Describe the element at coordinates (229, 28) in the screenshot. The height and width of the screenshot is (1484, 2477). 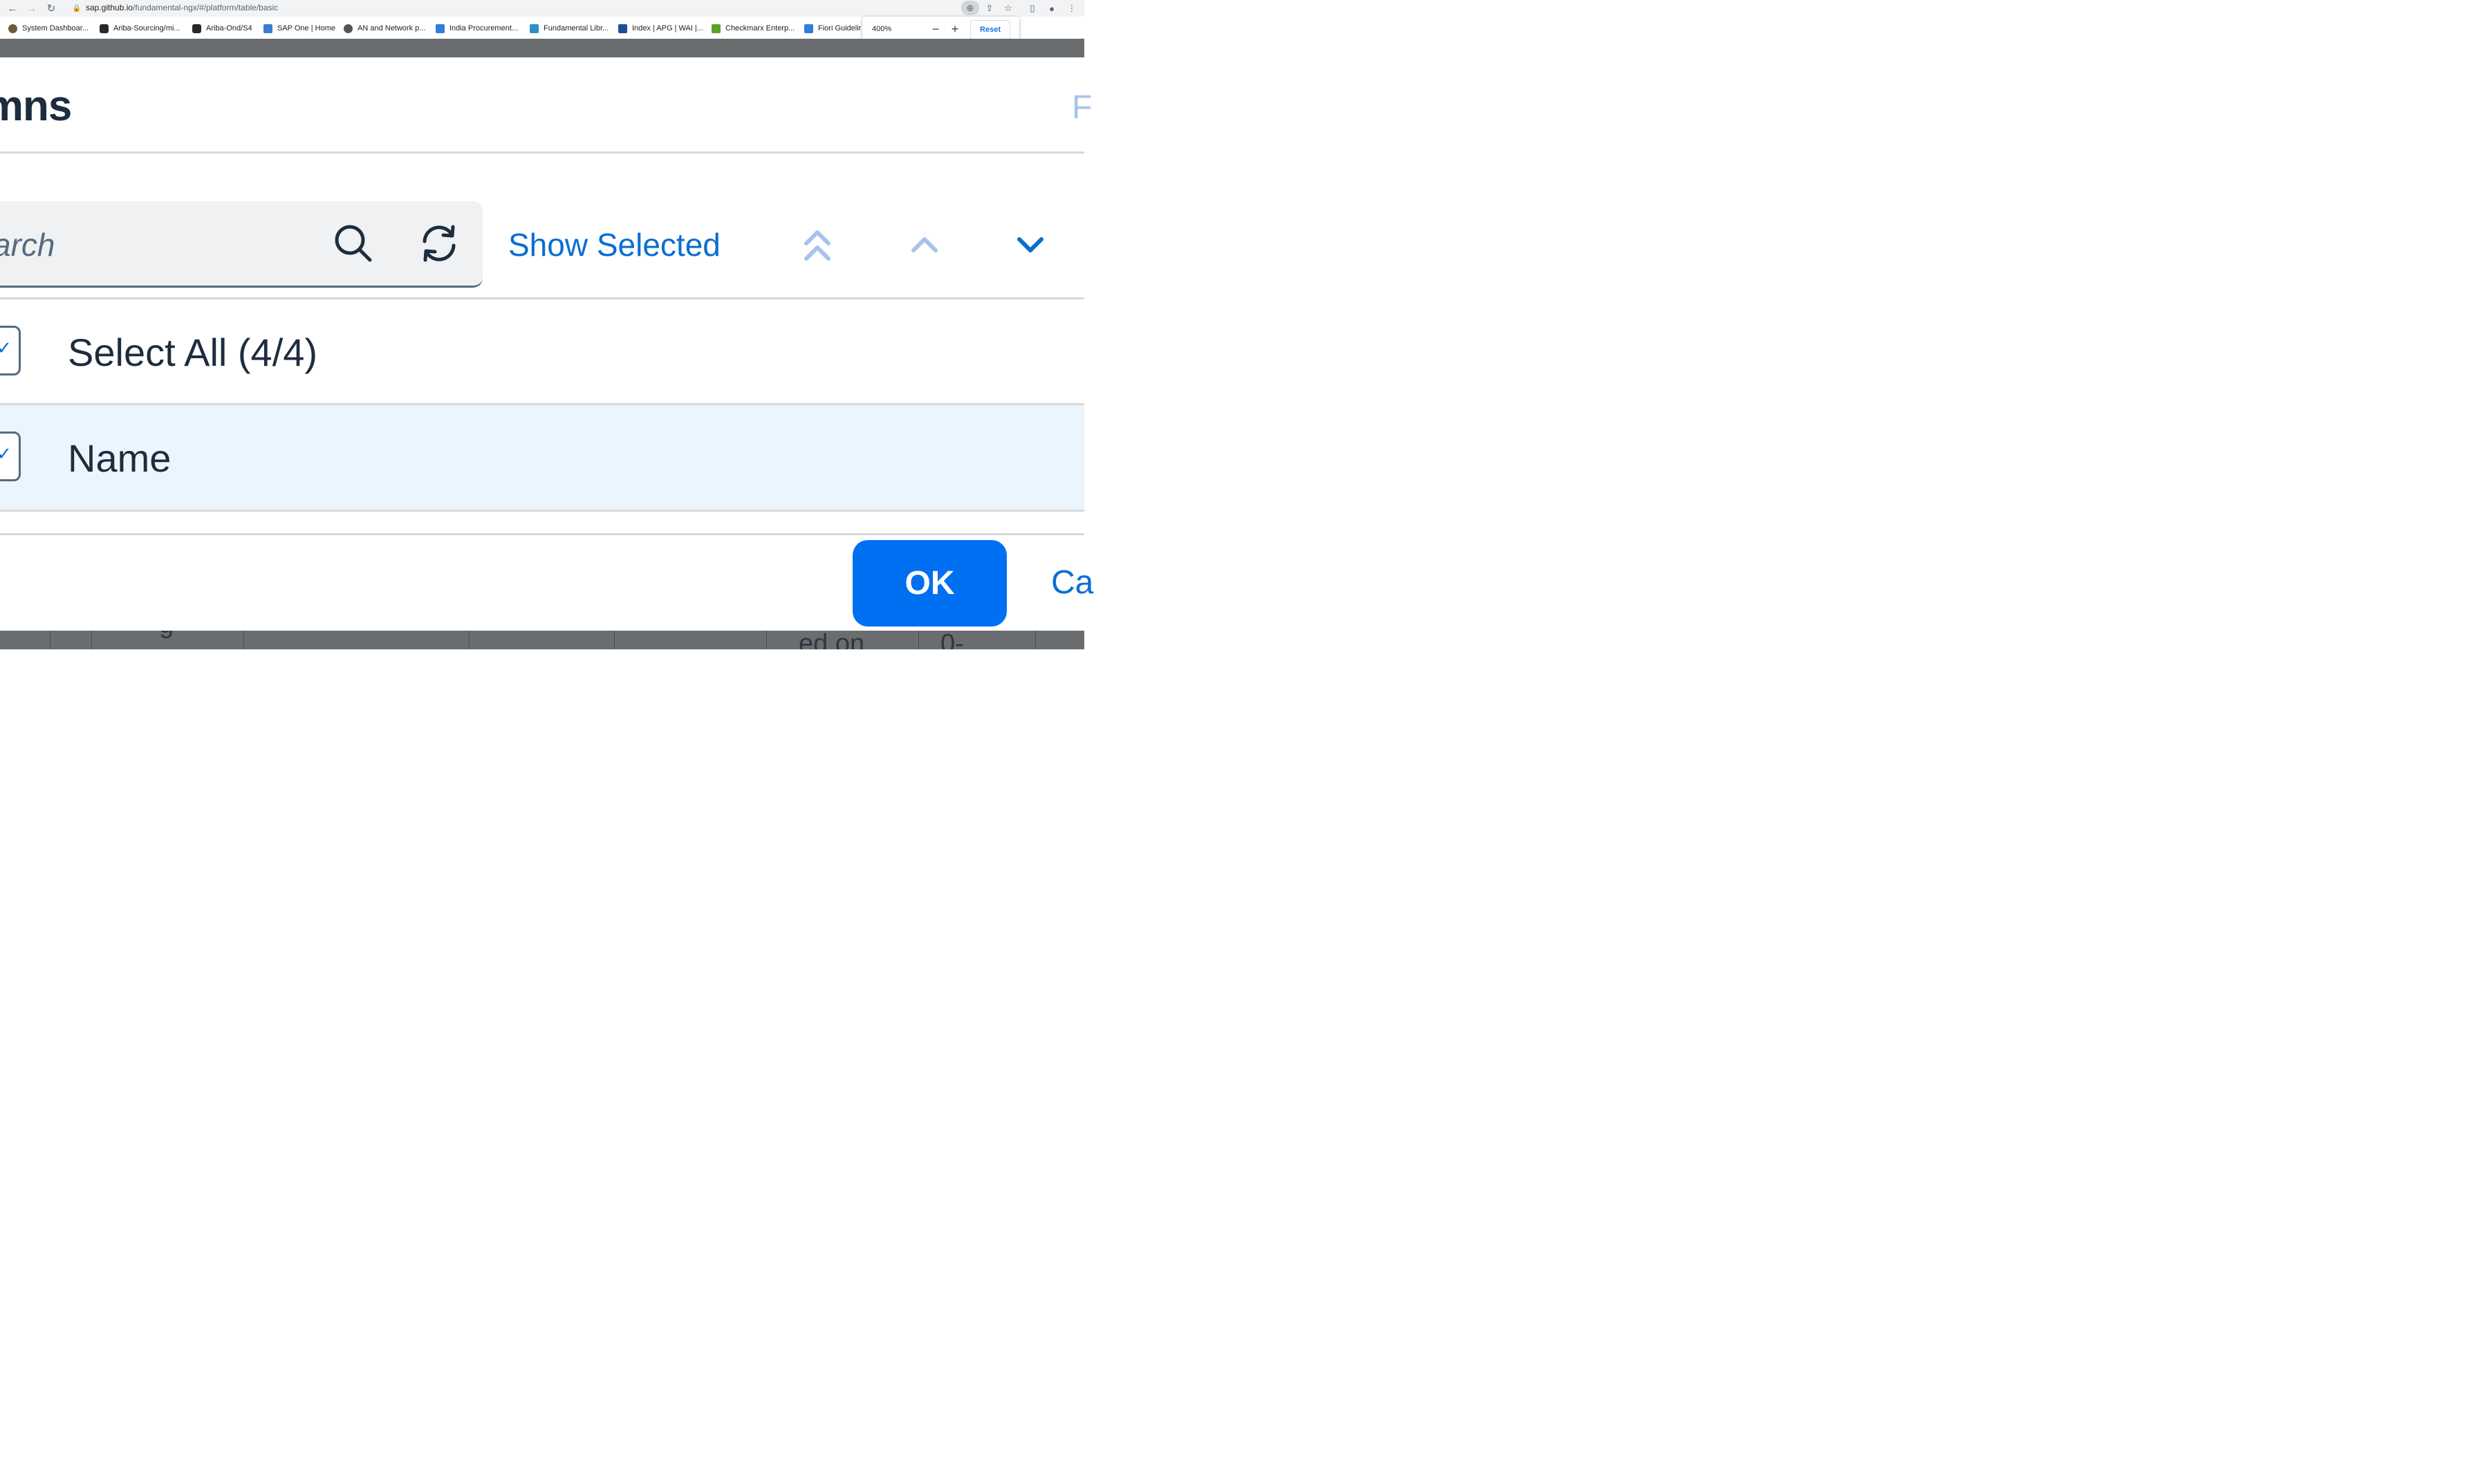
I see `bookmark-label: Ariba-Ond/S4` at that location.